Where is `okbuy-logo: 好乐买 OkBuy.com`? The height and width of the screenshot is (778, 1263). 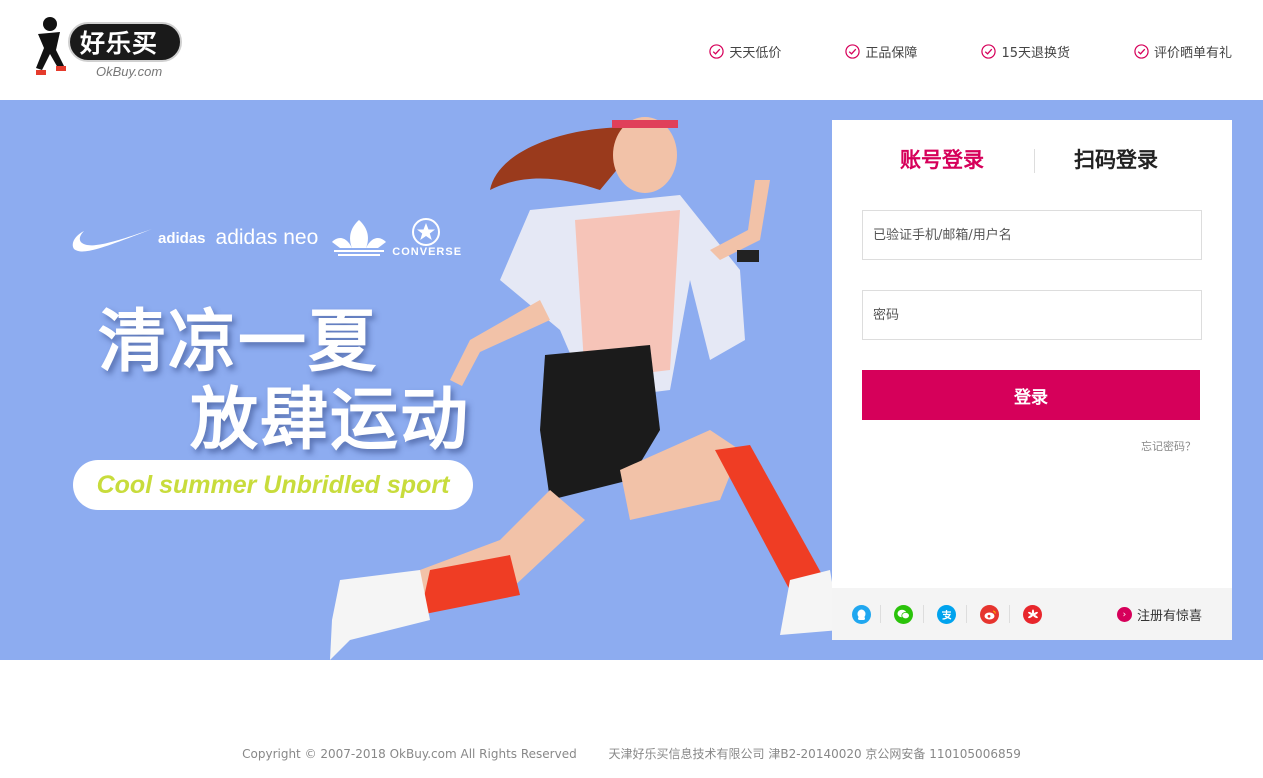 okbuy-logo: 好乐买 OkBuy.com is located at coordinates (110, 49).